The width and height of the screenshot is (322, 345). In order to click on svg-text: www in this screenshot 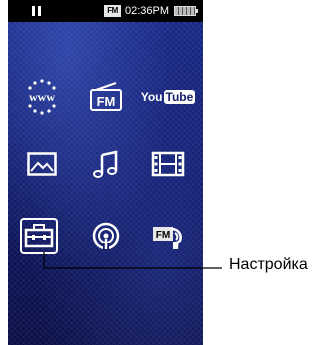, I will do `click(42, 97)`.